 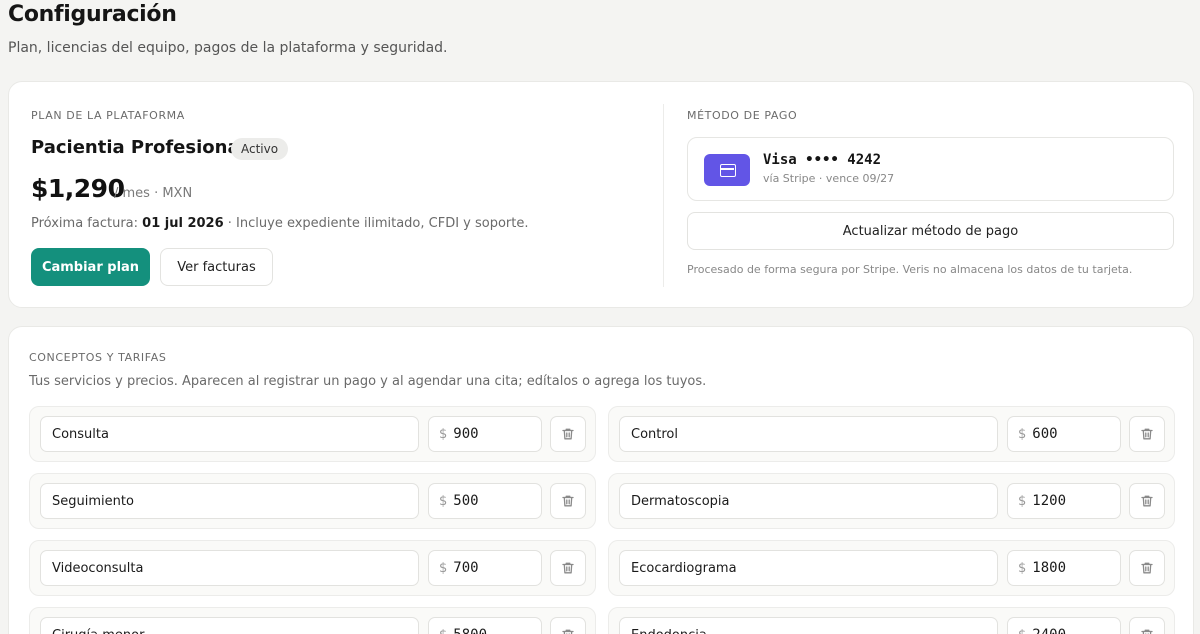 What do you see at coordinates (485, 625) in the screenshot?
I see `concept-price-input: $ 5800` at bounding box center [485, 625].